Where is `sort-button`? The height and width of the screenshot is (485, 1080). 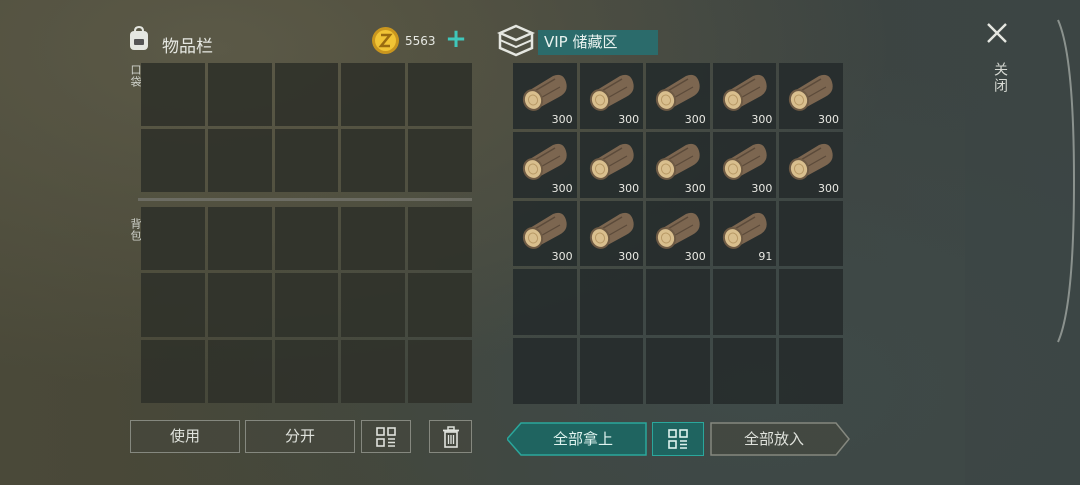 sort-button is located at coordinates (386, 436).